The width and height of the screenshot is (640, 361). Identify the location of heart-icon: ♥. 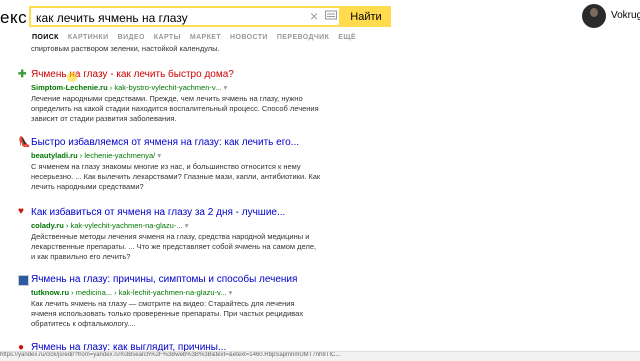
(21, 211).